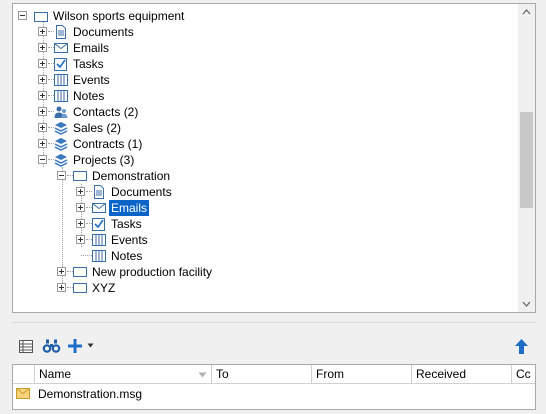  I want to click on demo-item-events: Events, so click(129, 240).